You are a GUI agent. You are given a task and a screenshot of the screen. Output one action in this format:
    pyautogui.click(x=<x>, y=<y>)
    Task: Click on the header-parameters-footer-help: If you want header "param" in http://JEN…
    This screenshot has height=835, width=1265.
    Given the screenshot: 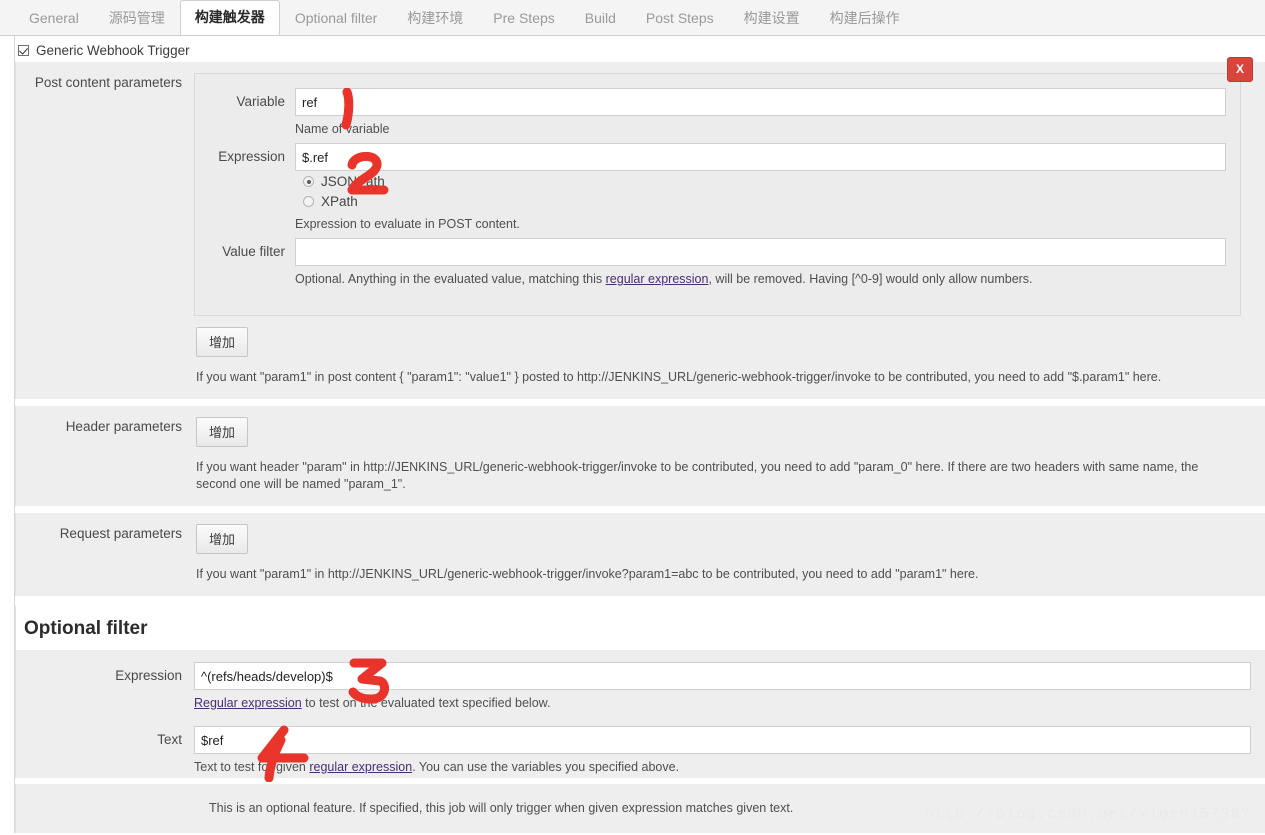 What is the action you would take?
    pyautogui.click(x=697, y=475)
    